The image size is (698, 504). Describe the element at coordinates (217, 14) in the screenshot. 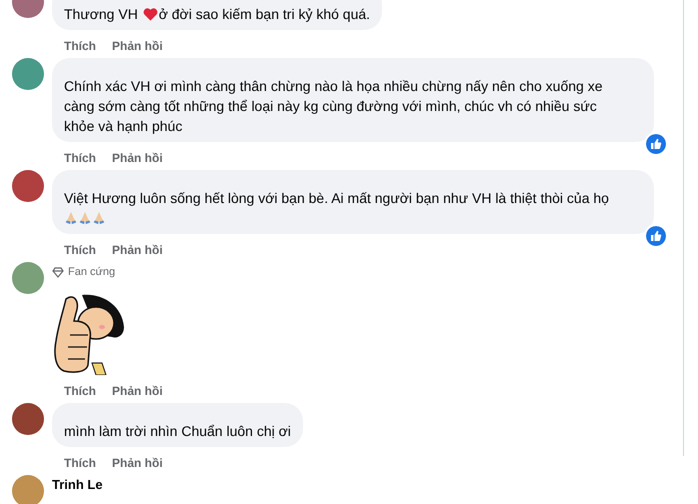

I see `comment-text: Thương VH ở đời sao kiếm bạn tri kỷ khó quá.` at that location.